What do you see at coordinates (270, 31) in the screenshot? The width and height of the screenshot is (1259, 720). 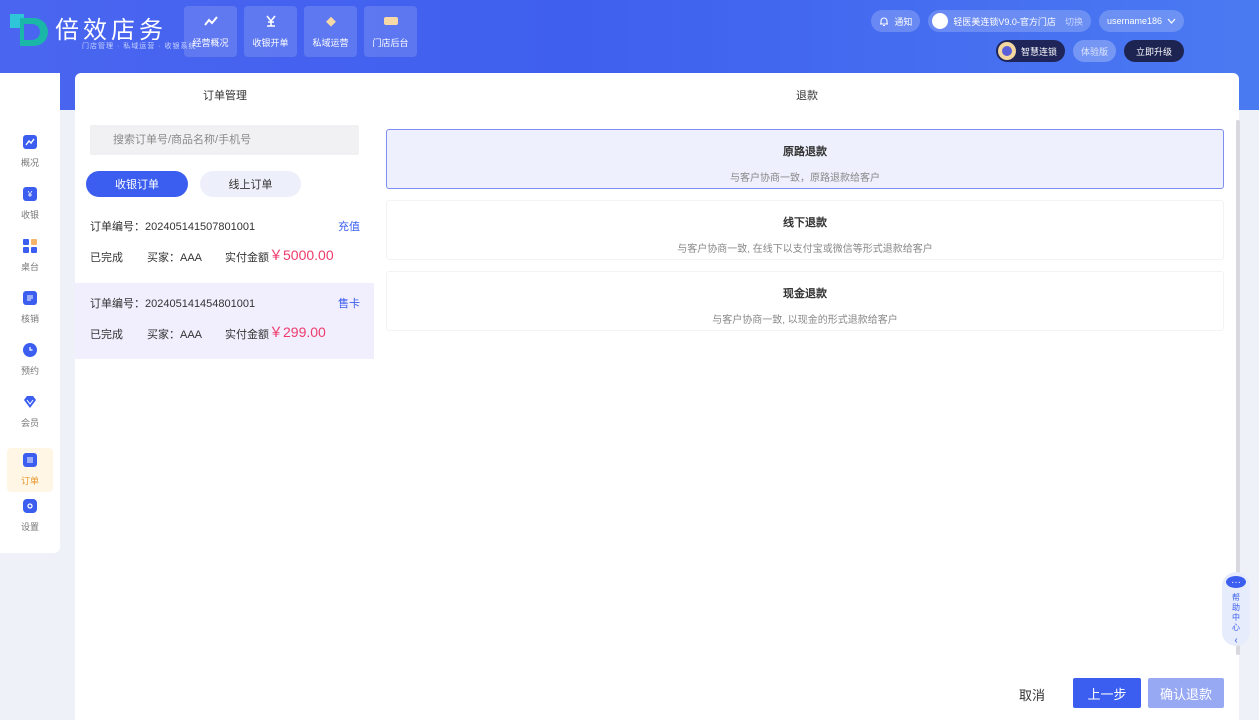 I see `nav-cashier: 收银开单` at bounding box center [270, 31].